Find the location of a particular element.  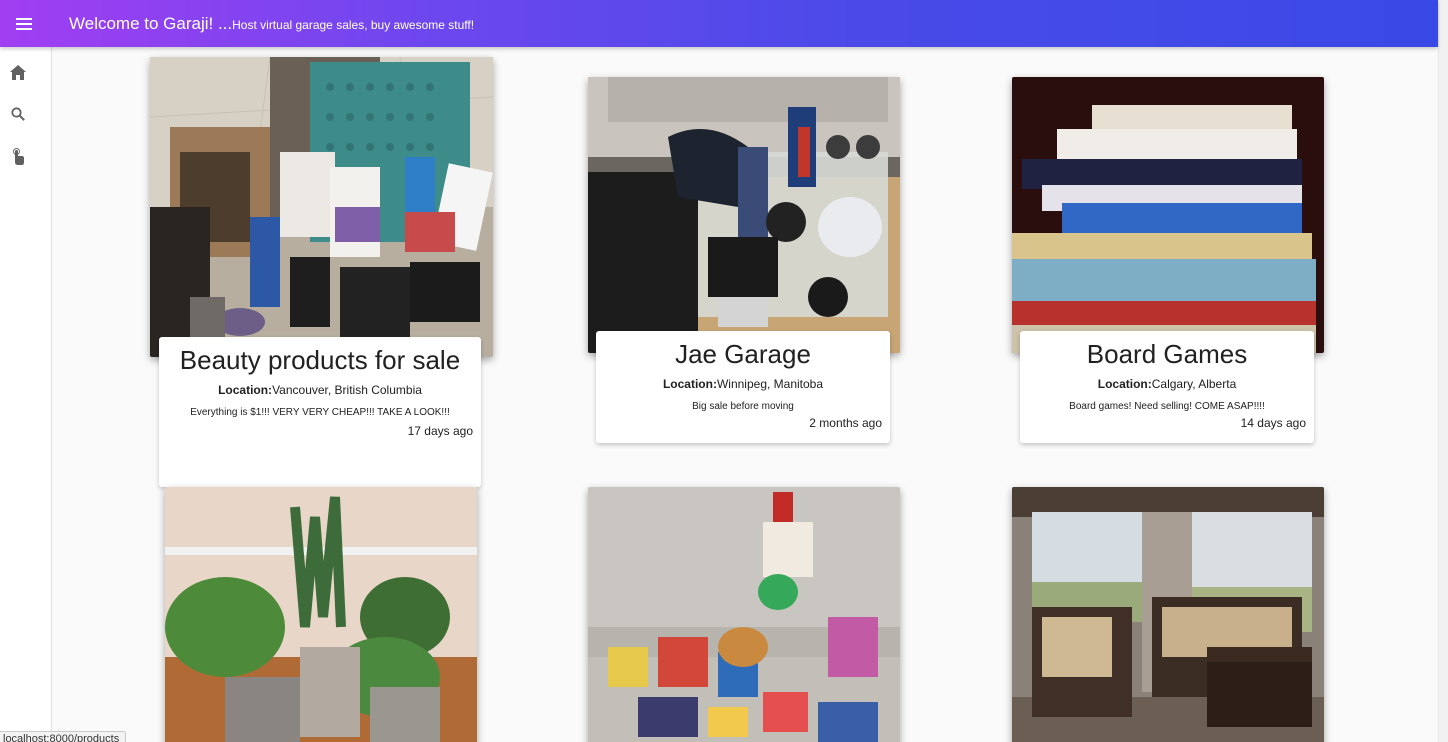

sale-posted-time: 2 months ago is located at coordinates (845, 423).